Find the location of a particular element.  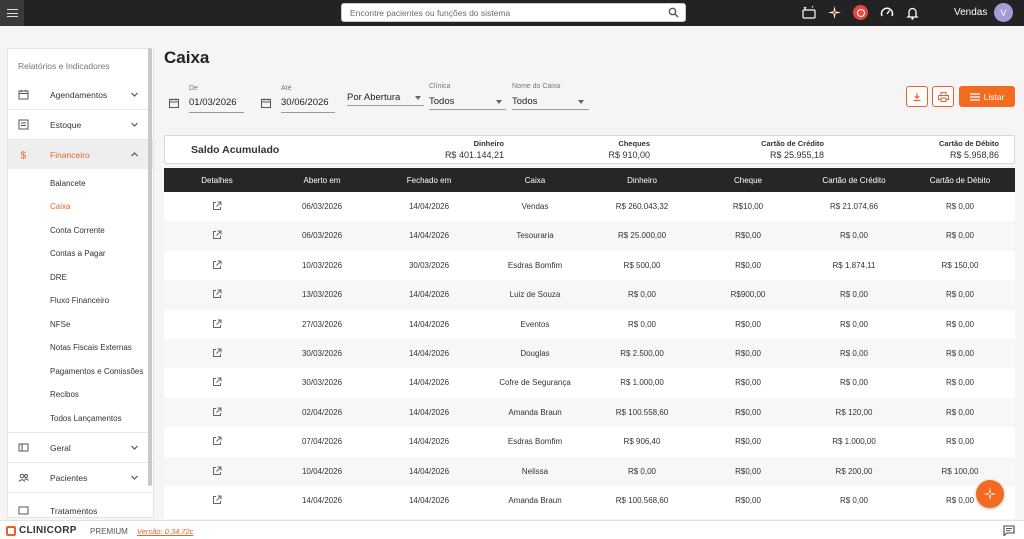

sidebar-item-dre: DRE is located at coordinates (58, 277).